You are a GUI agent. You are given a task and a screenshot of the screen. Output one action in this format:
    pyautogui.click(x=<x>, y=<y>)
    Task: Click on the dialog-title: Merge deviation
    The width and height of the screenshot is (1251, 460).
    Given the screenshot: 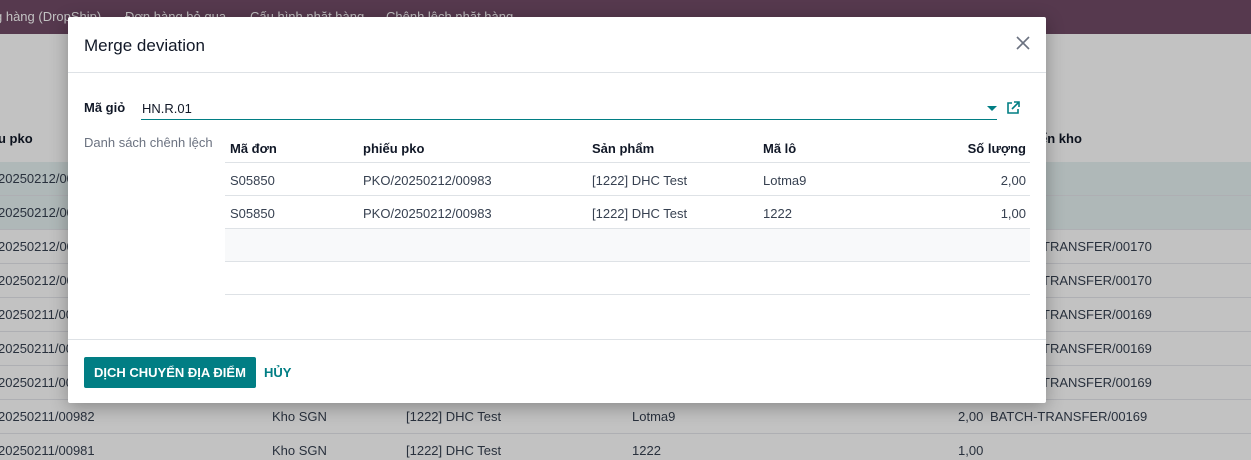 What is the action you would take?
    pyautogui.click(x=144, y=45)
    